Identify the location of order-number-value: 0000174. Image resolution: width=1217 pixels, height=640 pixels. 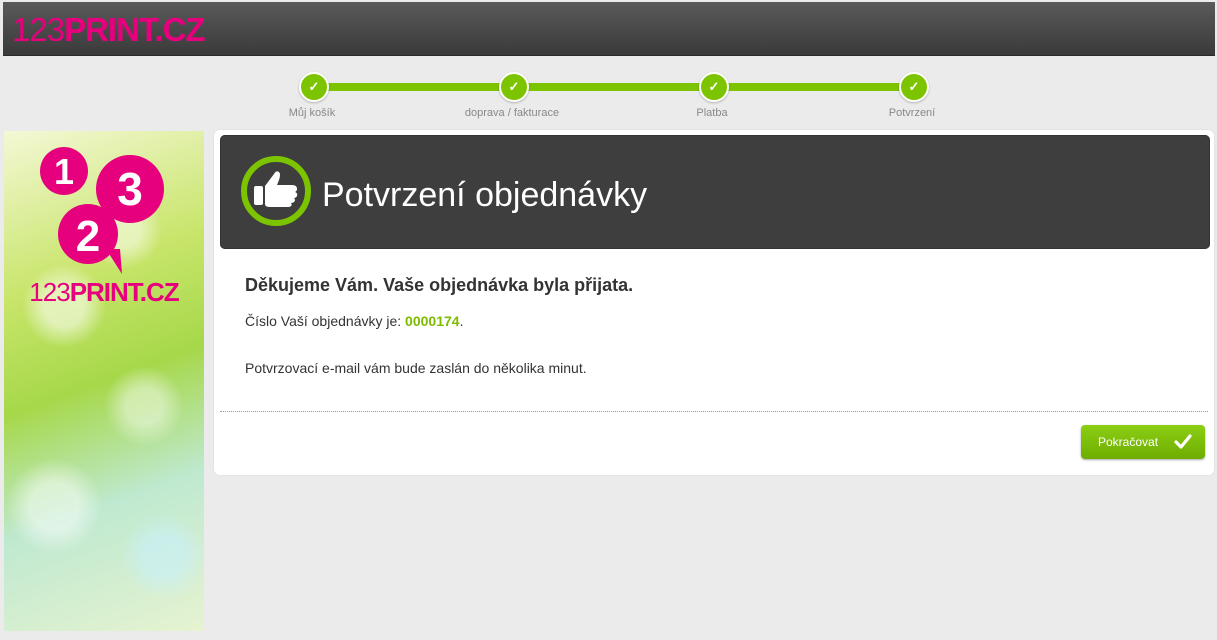
(432, 321).